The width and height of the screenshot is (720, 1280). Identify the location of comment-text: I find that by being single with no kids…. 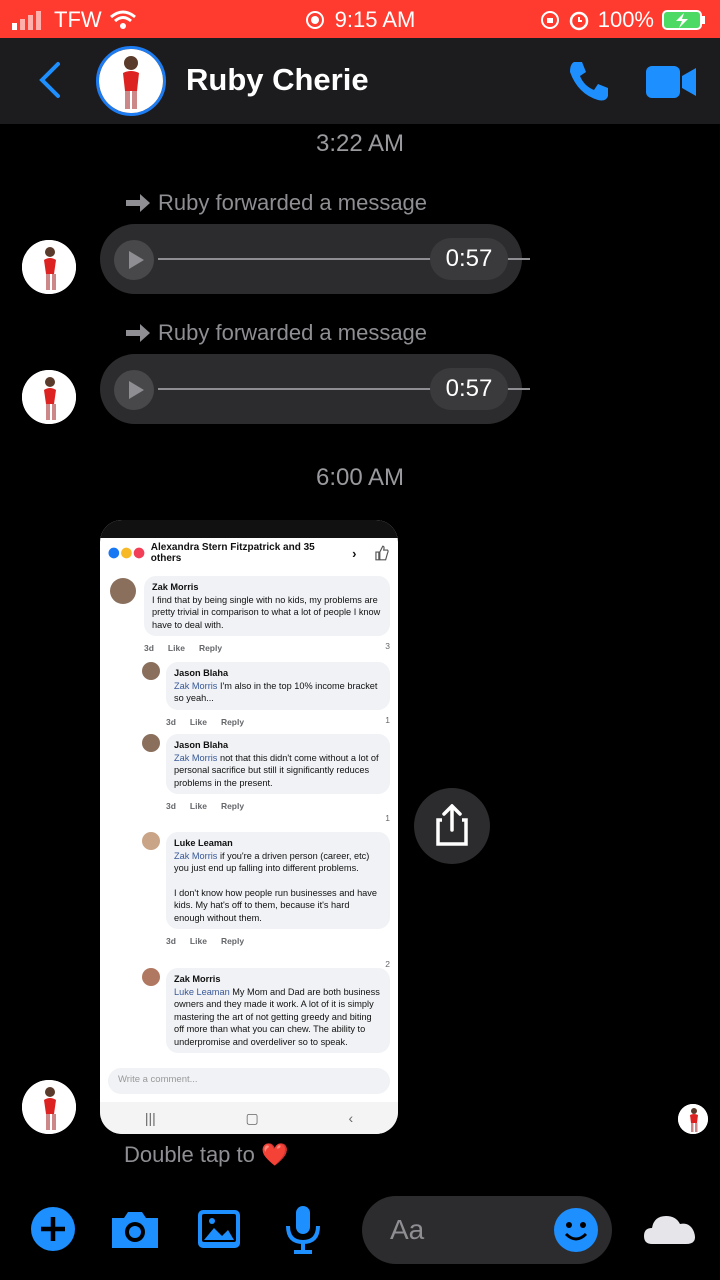
(266, 612).